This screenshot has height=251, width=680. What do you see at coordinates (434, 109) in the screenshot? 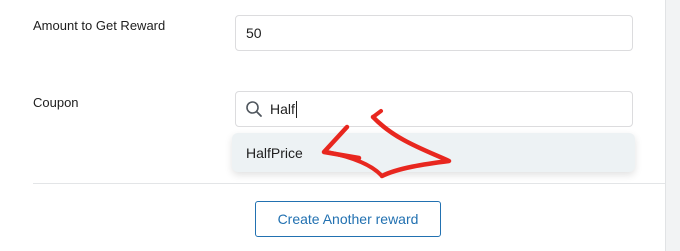
I see `coupon-search-input: Half` at bounding box center [434, 109].